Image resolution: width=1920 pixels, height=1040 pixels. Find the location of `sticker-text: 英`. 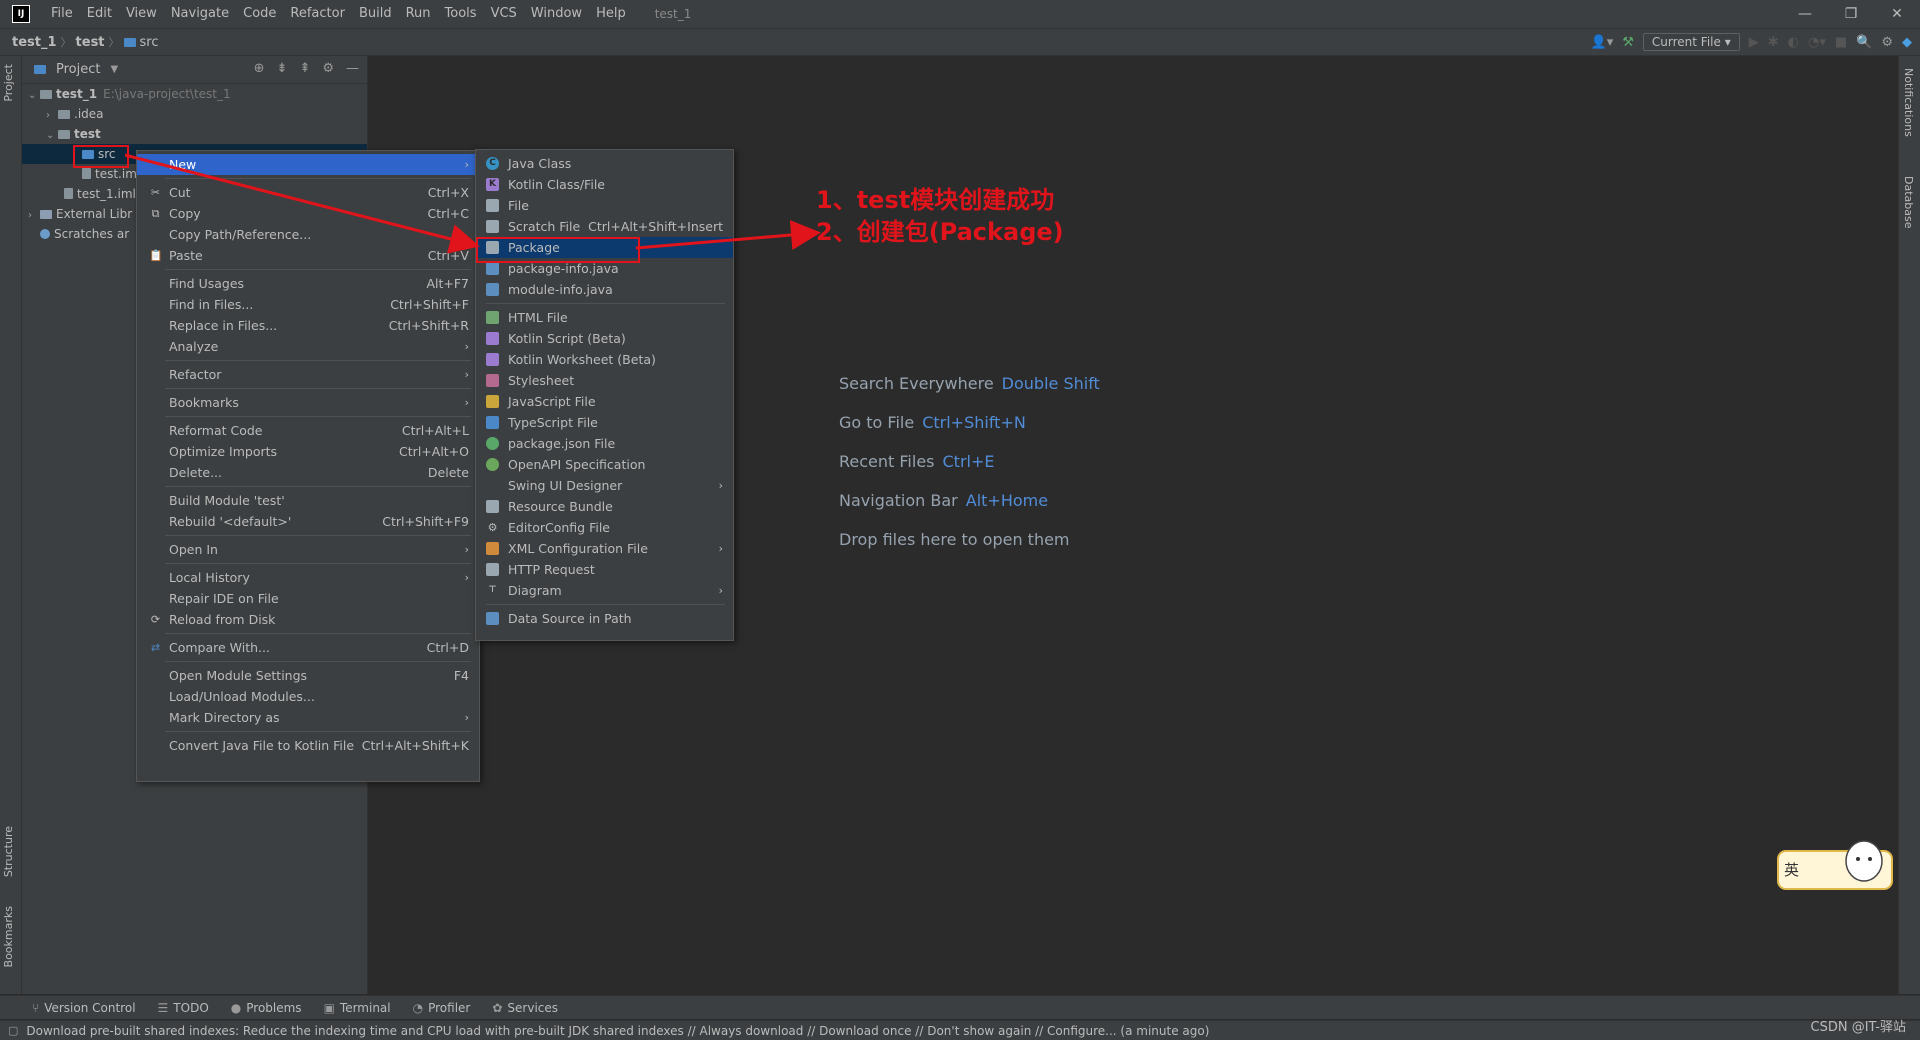

sticker-text: 英 is located at coordinates (1792, 870).